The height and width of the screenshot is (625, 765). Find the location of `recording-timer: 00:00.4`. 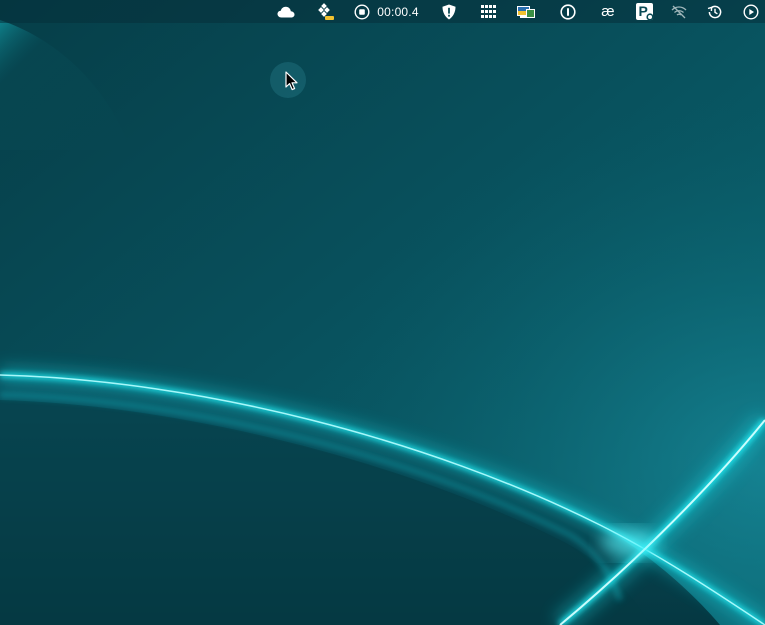

recording-timer: 00:00.4 is located at coordinates (398, 11).